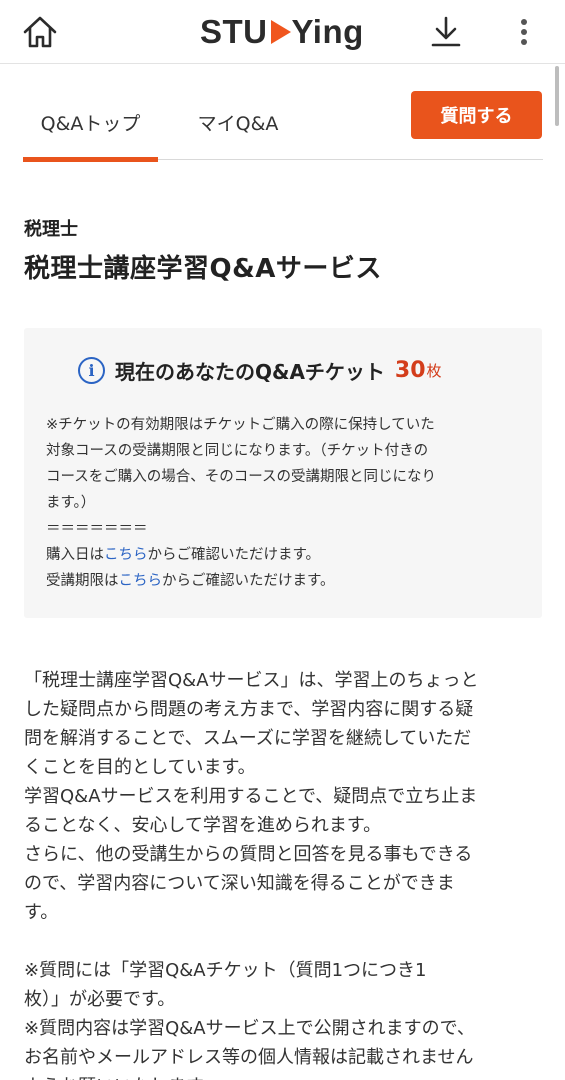 The width and height of the screenshot is (565, 1080). I want to click on ticket-count: 30, so click(410, 370).